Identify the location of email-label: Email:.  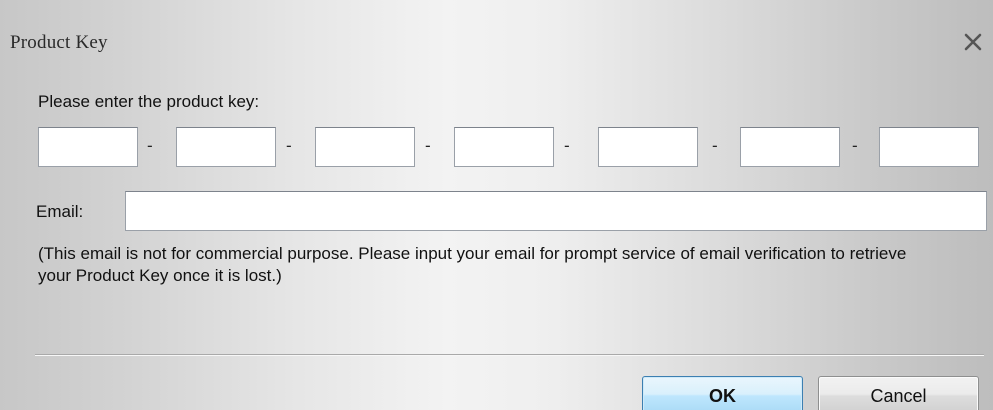
(60, 211).